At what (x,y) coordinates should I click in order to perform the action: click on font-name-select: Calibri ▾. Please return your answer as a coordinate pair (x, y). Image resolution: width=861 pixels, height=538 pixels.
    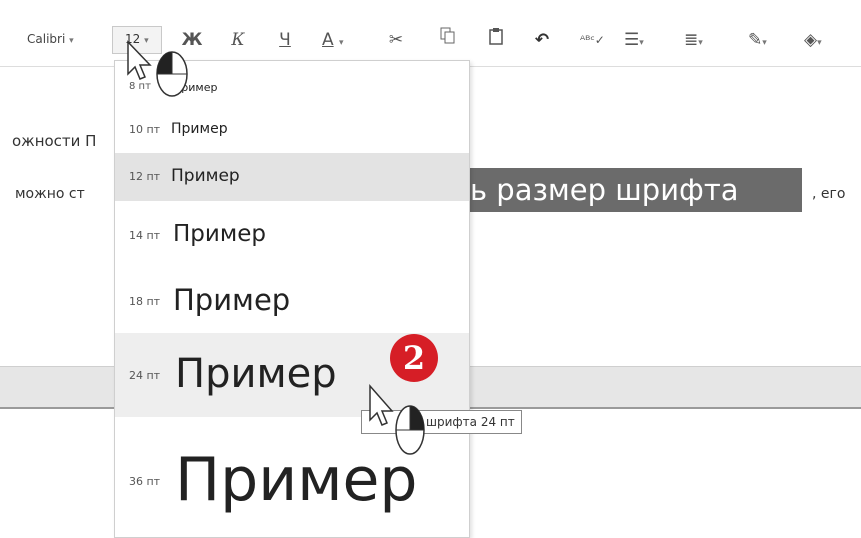
    Looking at the image, I should click on (50, 39).